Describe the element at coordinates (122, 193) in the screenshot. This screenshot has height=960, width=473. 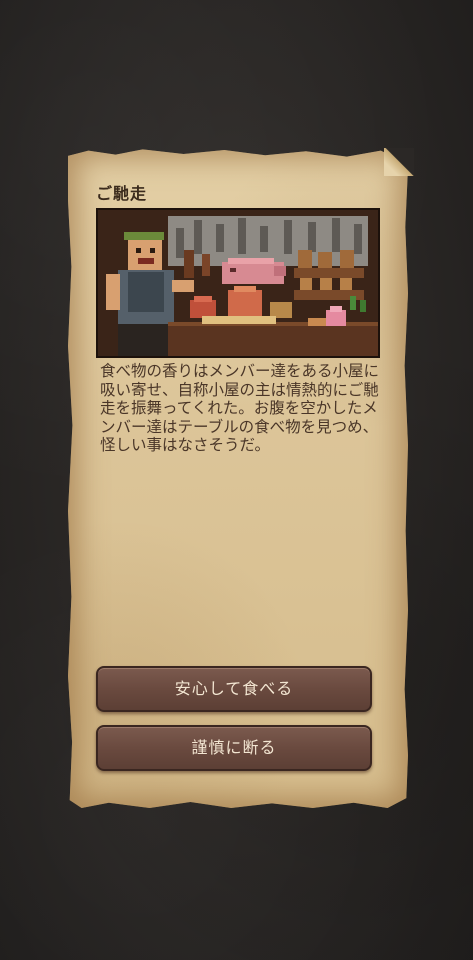
I see `event-title: ご馳走` at that location.